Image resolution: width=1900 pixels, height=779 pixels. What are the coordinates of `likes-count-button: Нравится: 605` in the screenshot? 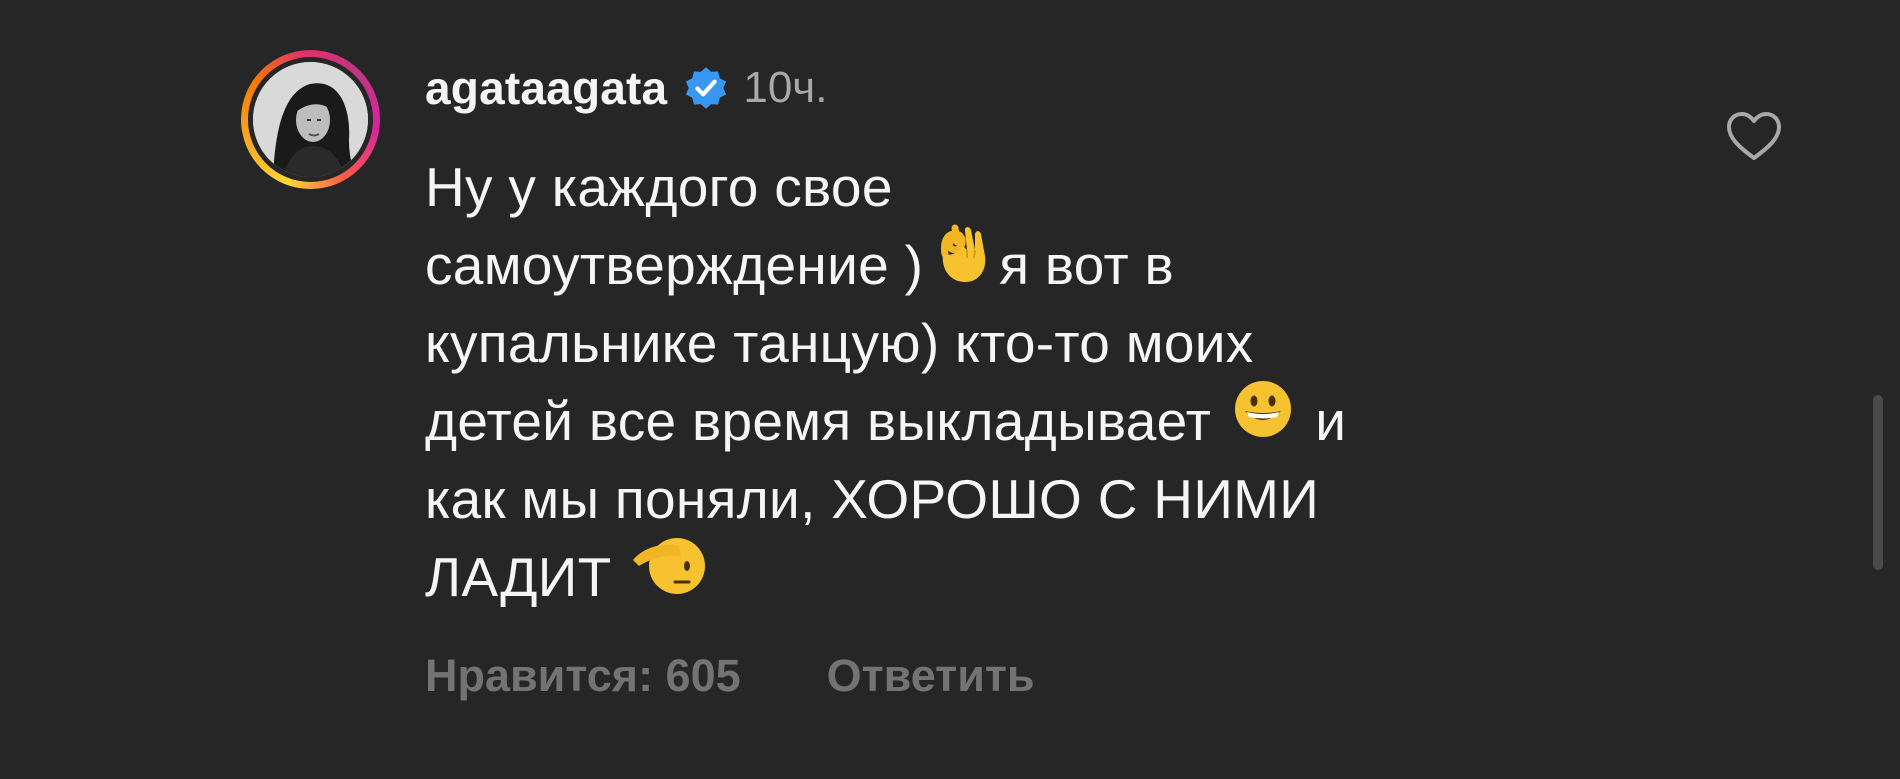 It's located at (583, 675).